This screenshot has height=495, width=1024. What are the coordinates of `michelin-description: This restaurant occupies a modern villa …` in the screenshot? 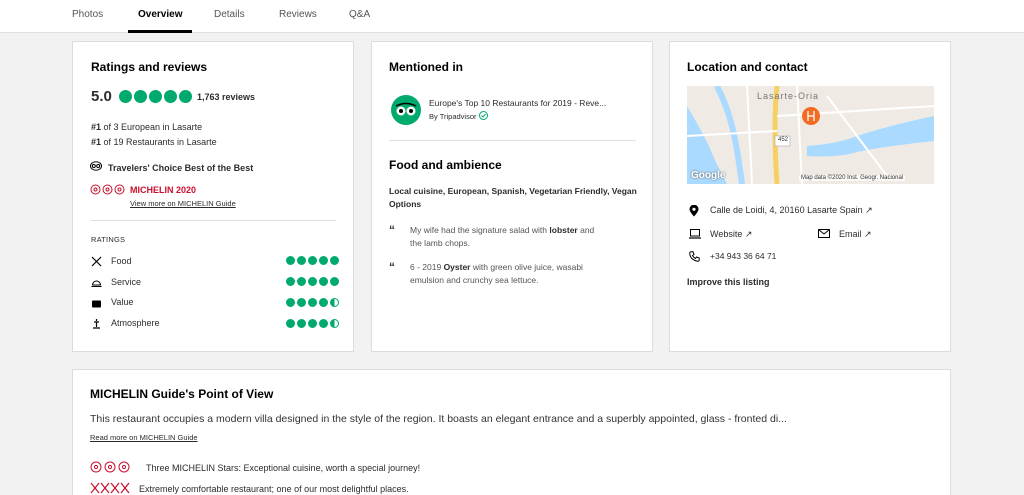 It's located at (438, 419).